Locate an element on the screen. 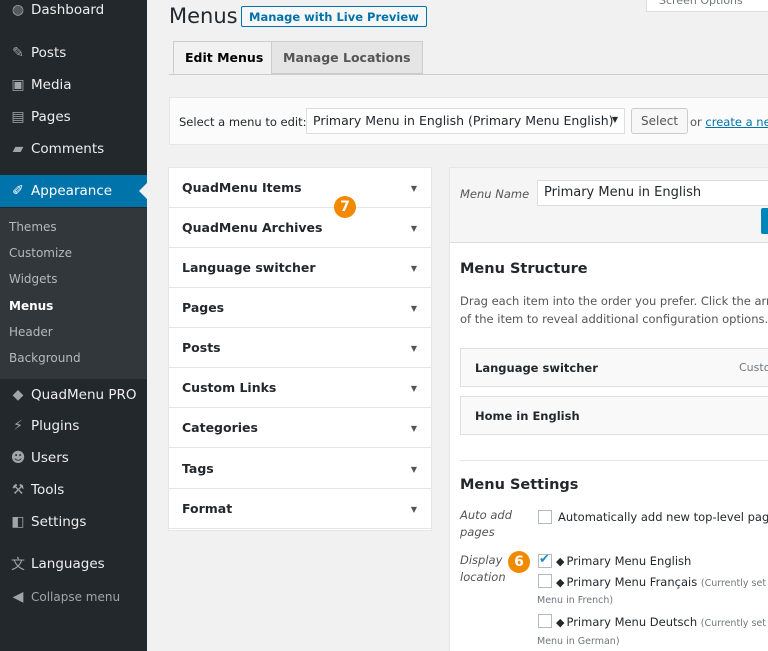 This screenshot has height=651, width=768. accordion-label: Posts is located at coordinates (201, 347).